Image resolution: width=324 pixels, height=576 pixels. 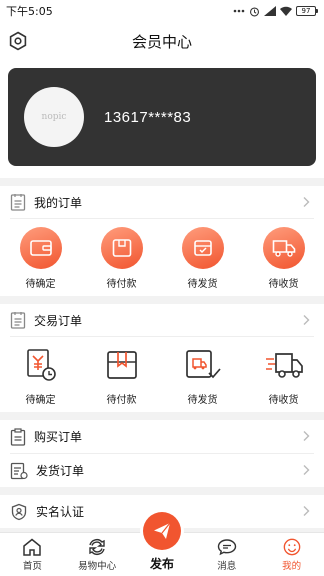 I want to click on invoice-icon, so click(x=19, y=470).